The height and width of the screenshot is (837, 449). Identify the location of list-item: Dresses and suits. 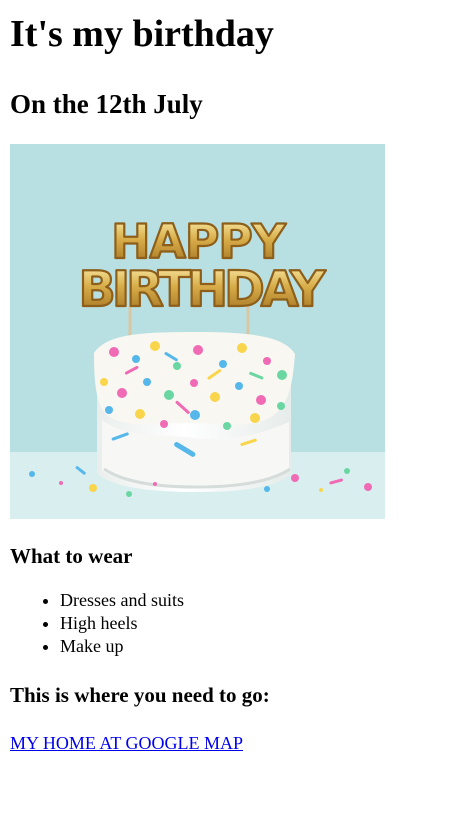
(254, 600).